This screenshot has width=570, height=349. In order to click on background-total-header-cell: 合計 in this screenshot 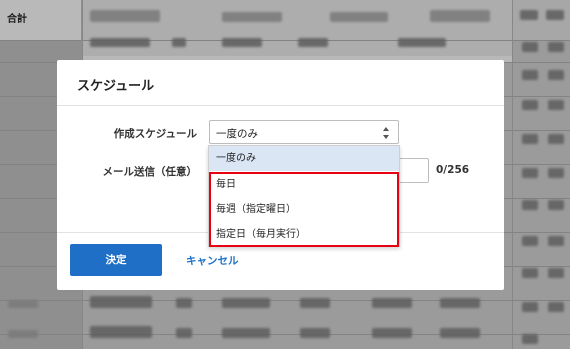, I will do `click(41, 20)`.